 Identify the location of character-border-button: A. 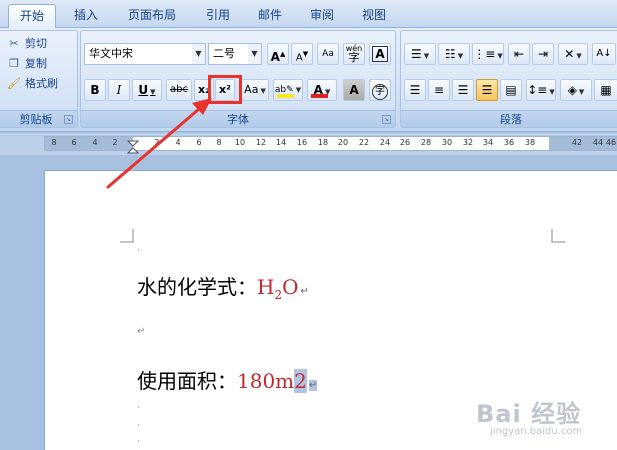
(380, 54).